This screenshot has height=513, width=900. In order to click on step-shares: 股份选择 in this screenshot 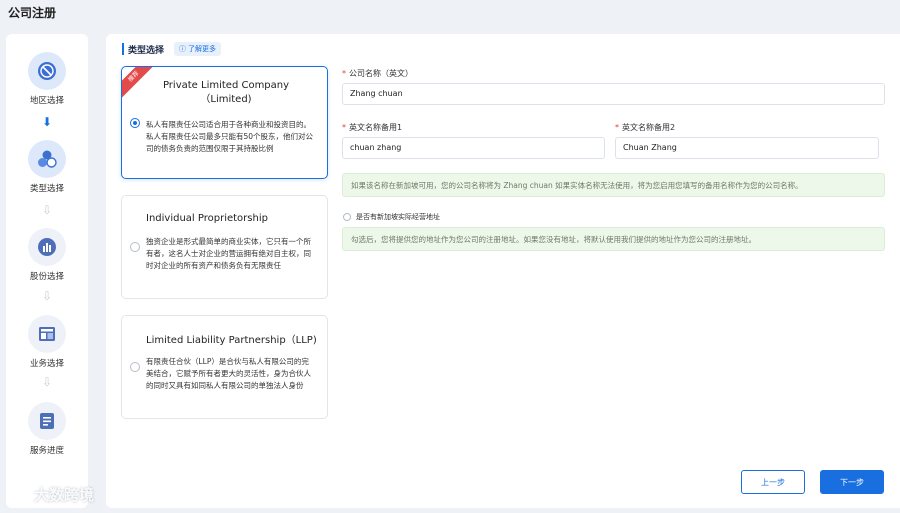, I will do `click(47, 255)`.